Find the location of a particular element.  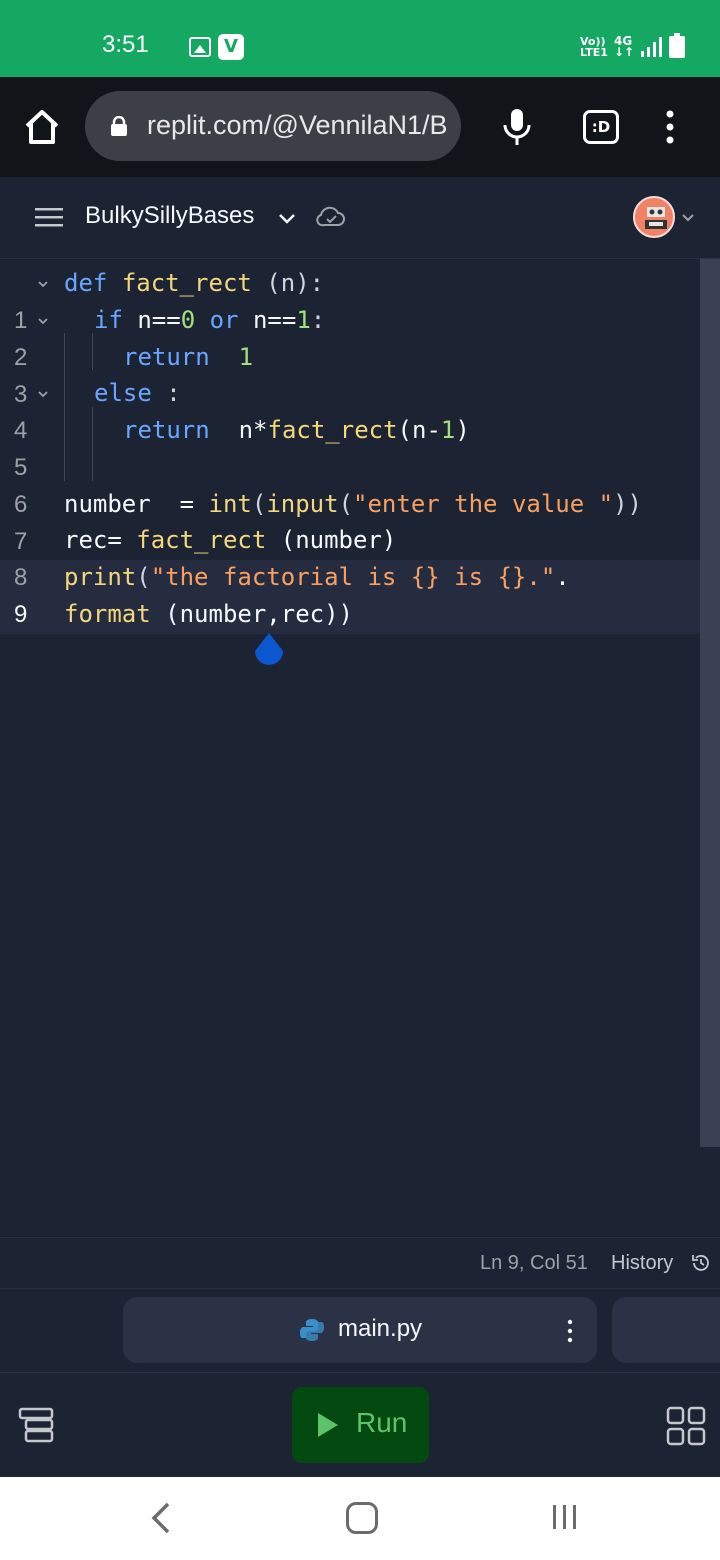

microphone-icon is located at coordinates (517, 127).